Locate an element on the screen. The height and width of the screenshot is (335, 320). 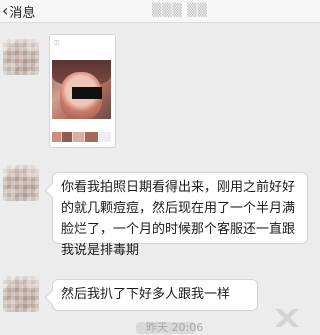
back-label: 消息 is located at coordinates (22, 13).